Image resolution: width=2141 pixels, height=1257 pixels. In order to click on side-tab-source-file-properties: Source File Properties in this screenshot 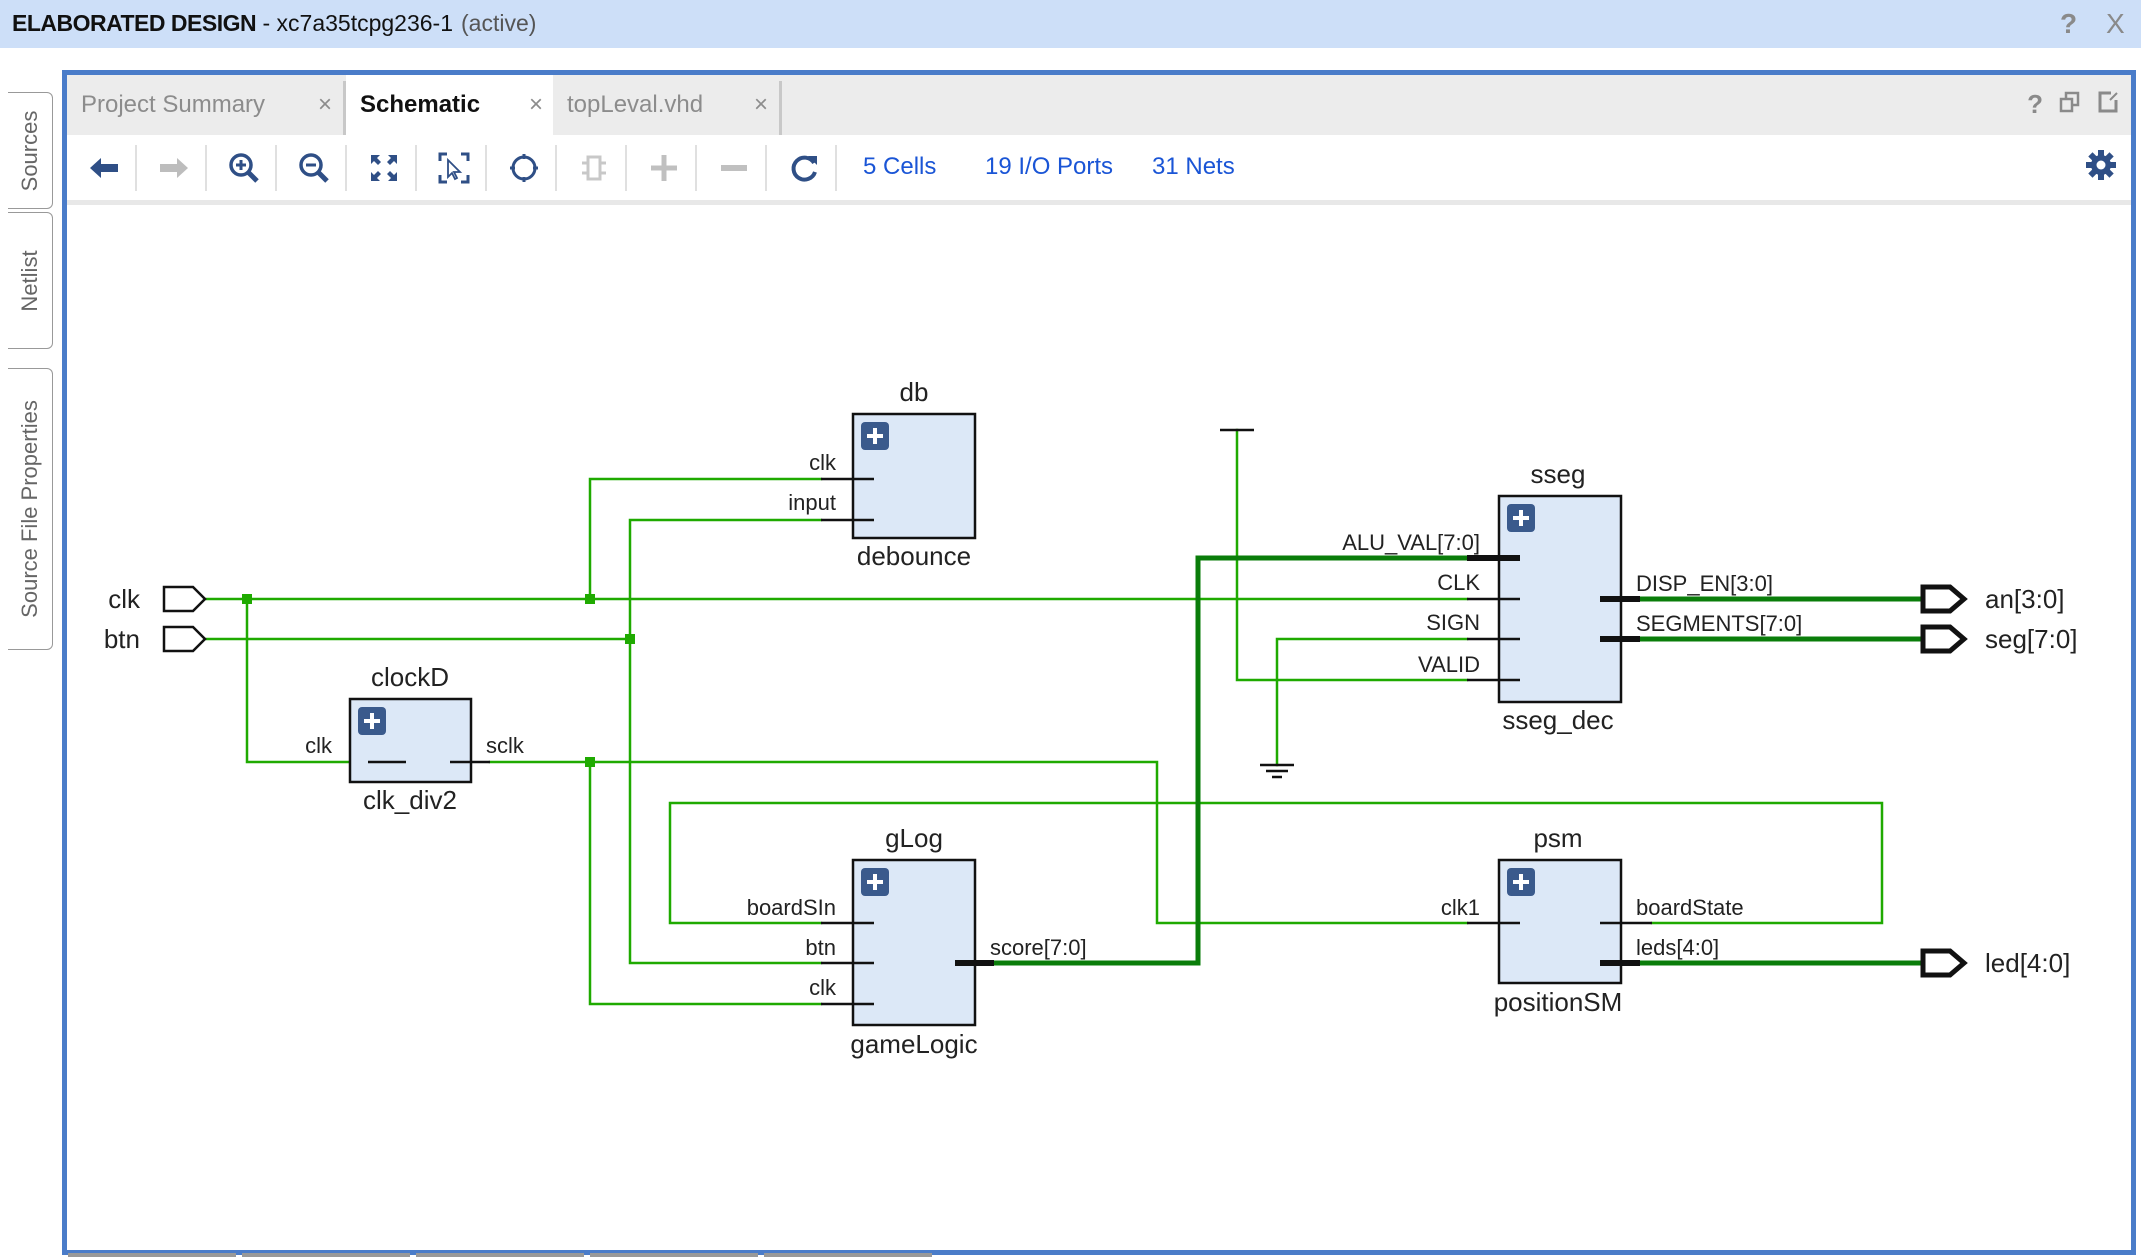, I will do `click(30, 509)`.